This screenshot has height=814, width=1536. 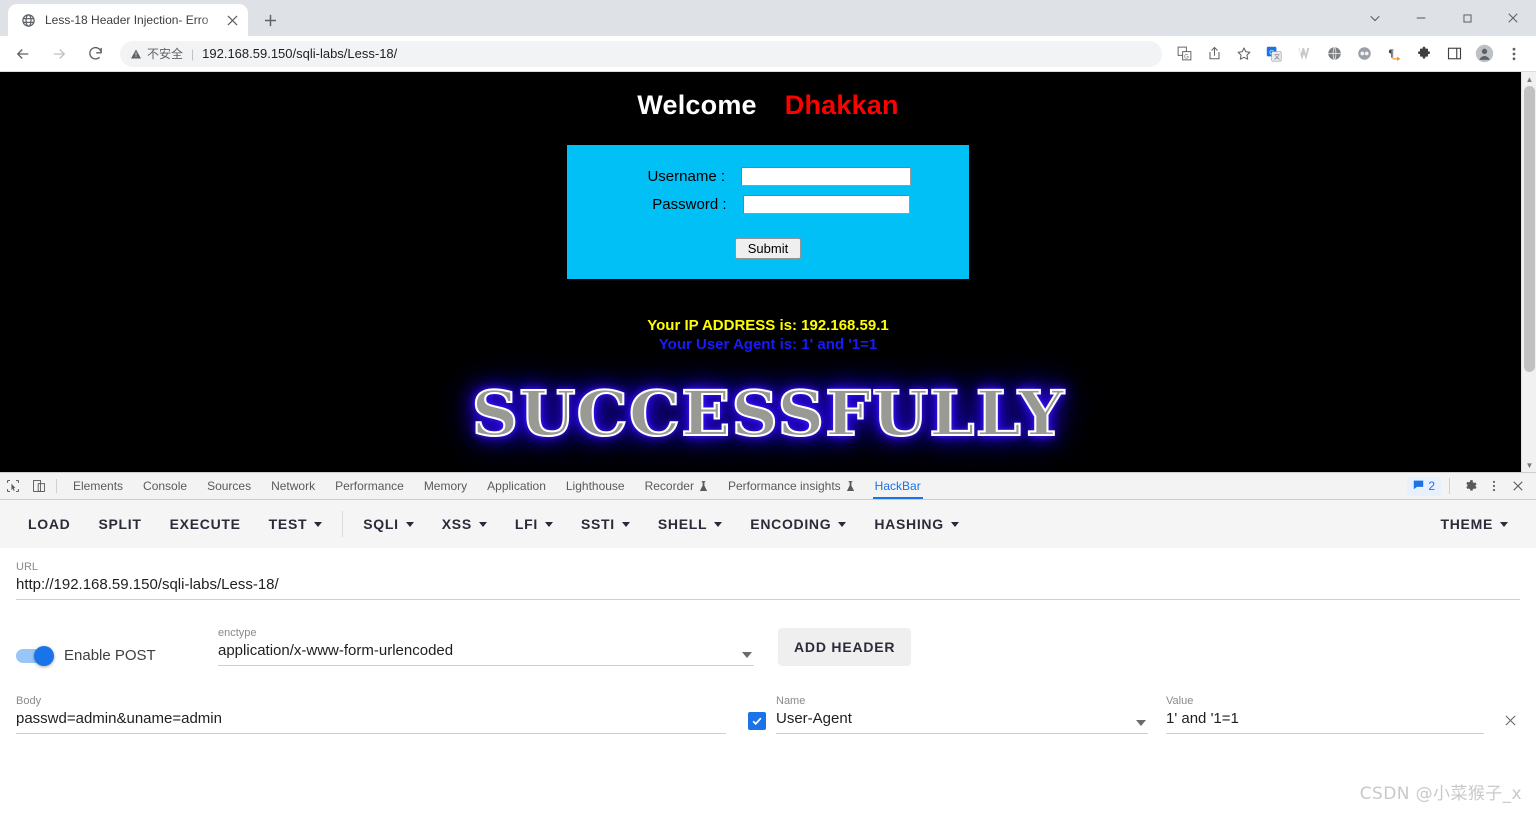 What do you see at coordinates (1467, 18) in the screenshot?
I see `maximize-button` at bounding box center [1467, 18].